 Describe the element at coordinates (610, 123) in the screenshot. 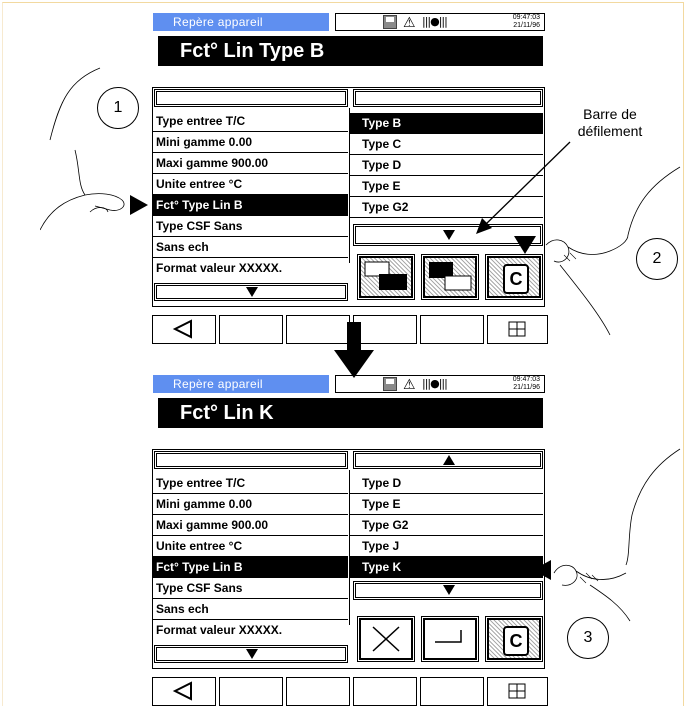

I see `scrollbar-note: Barre de défilement` at that location.